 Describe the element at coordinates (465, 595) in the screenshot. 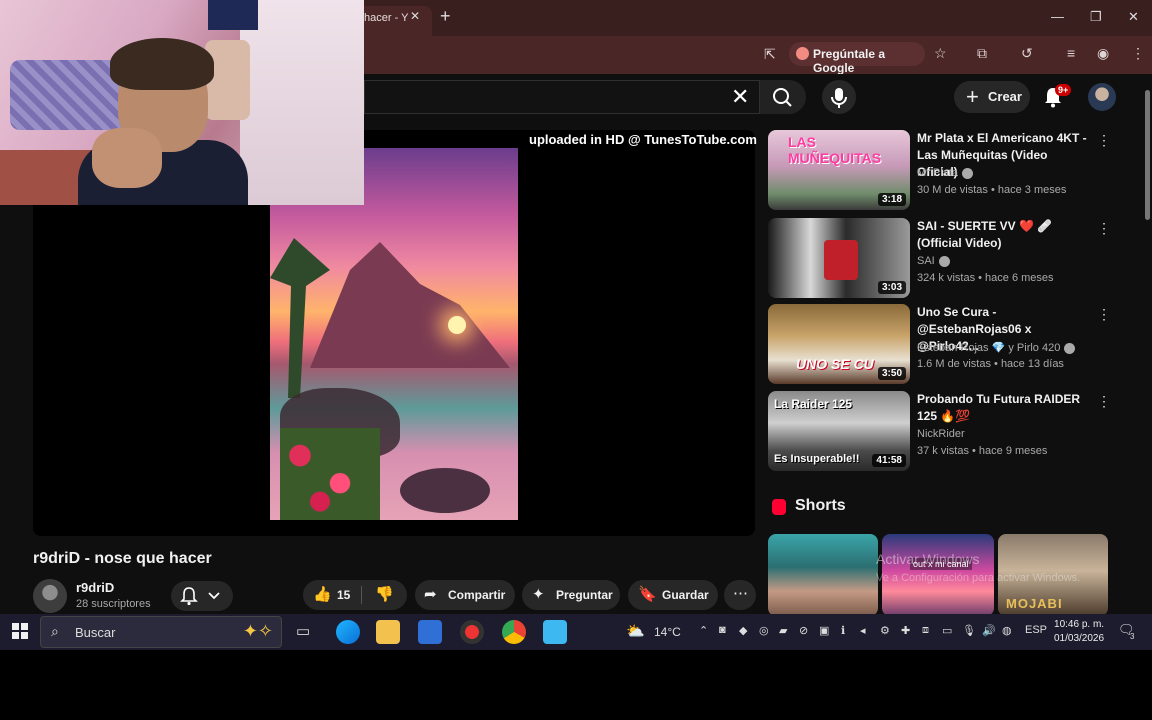

I see `share-button: ➦ Compartir` at that location.